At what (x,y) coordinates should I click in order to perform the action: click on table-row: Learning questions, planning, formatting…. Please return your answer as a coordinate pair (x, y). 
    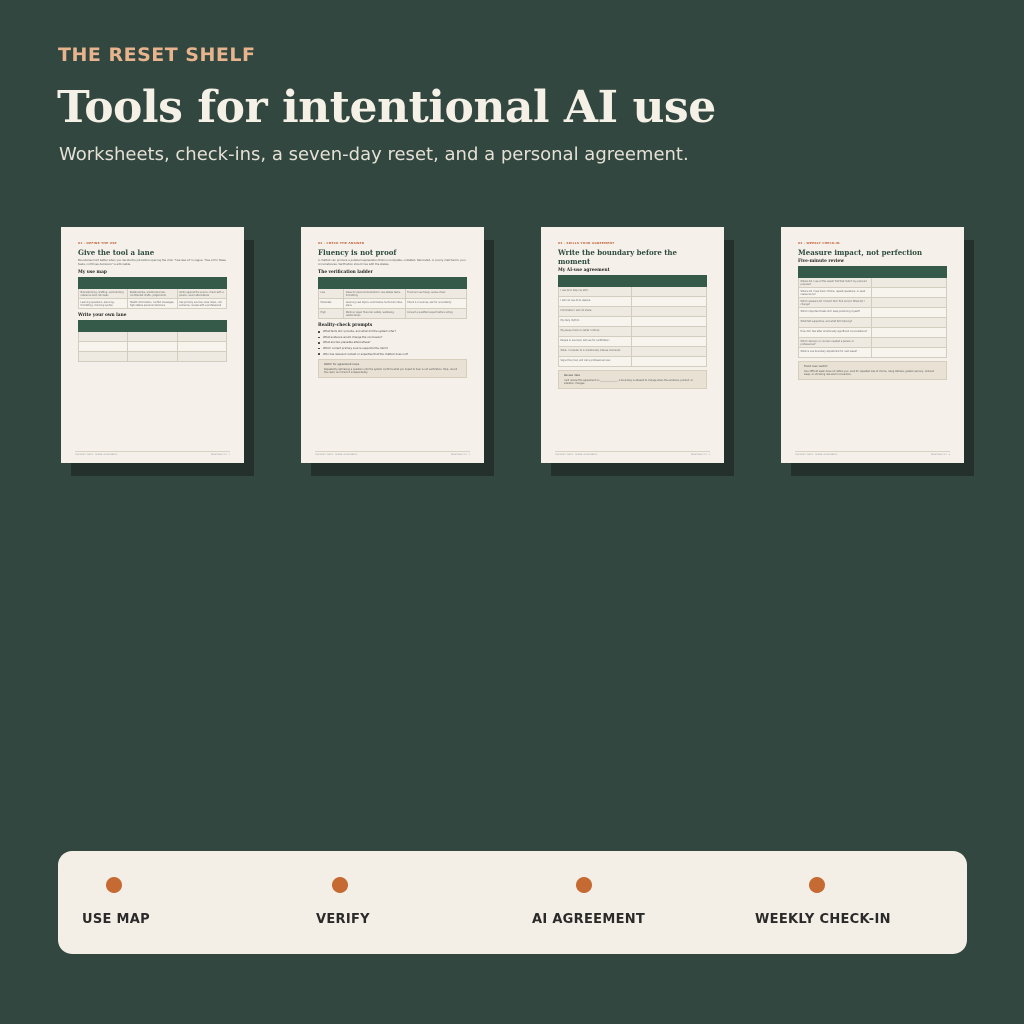
    Looking at the image, I should click on (152, 304).